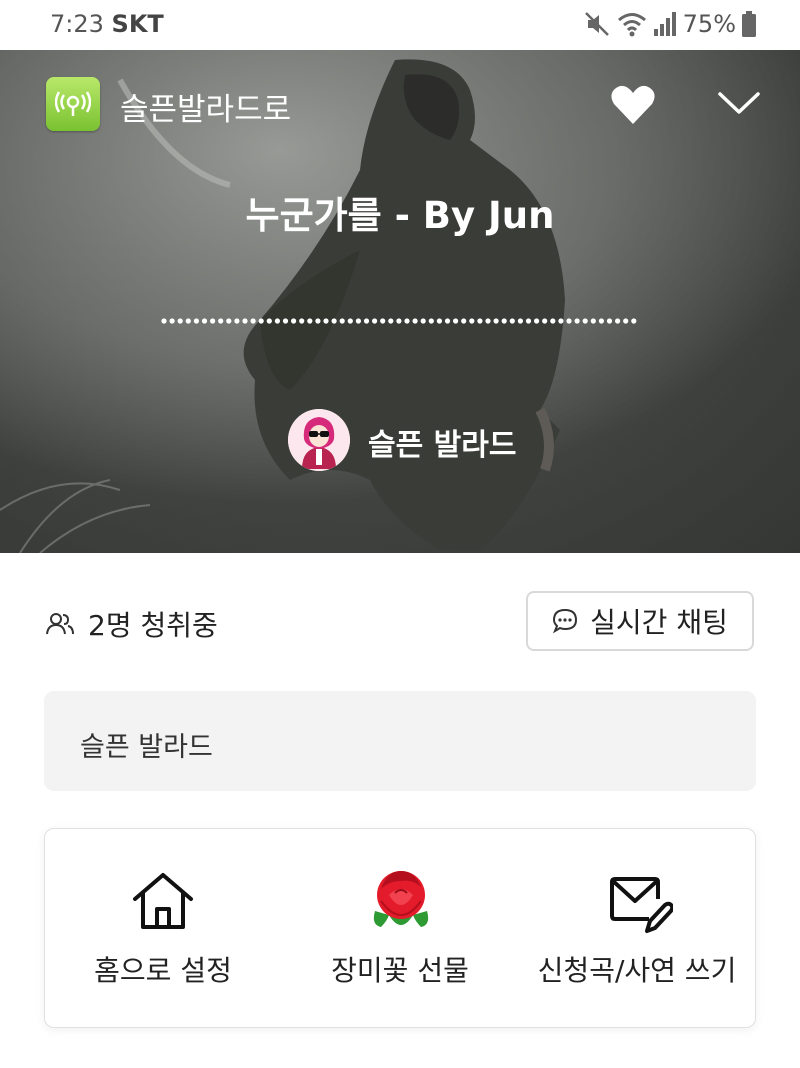  I want to click on song-title: 누군가를 - By Jun, so click(400, 215).